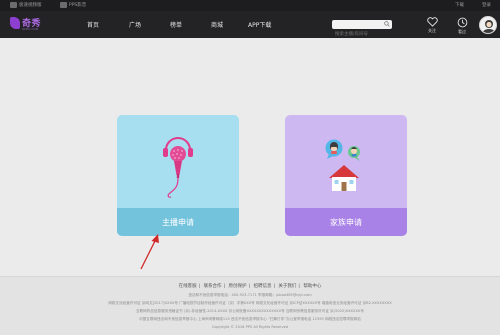  What do you see at coordinates (262, 286) in the screenshot?
I see `footer-link-jobs: 招聘信息` at bounding box center [262, 286].